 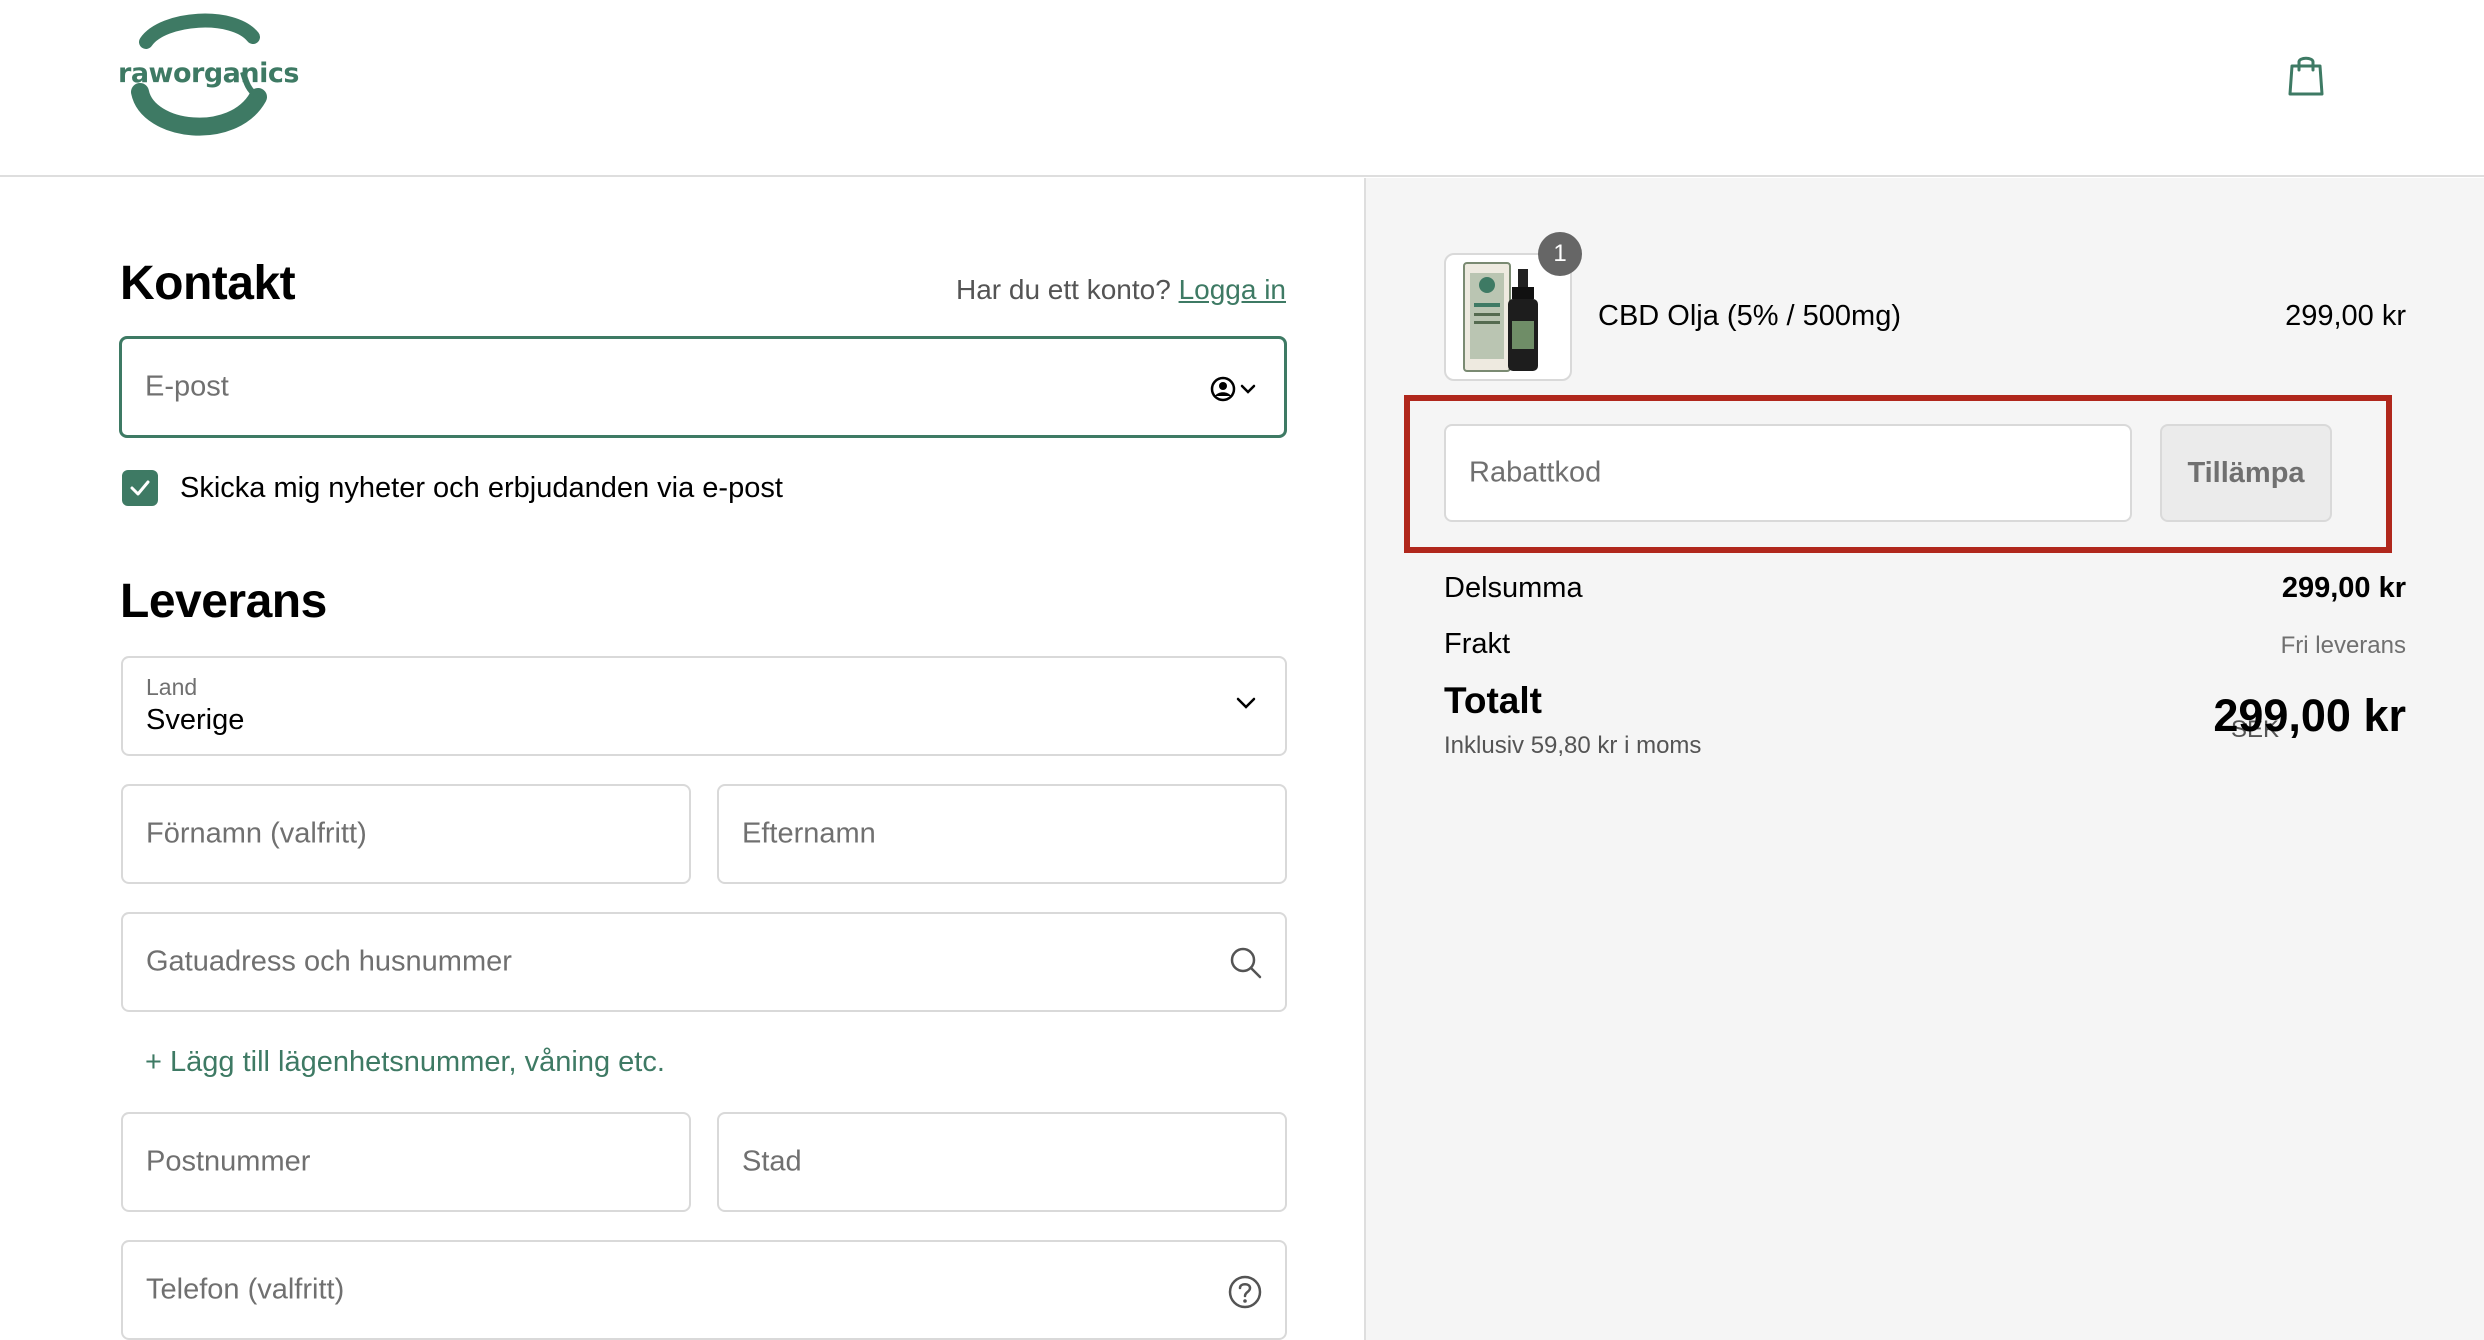 What do you see at coordinates (406, 834) in the screenshot?
I see `first-name-field: Förnamn (valfritt)` at bounding box center [406, 834].